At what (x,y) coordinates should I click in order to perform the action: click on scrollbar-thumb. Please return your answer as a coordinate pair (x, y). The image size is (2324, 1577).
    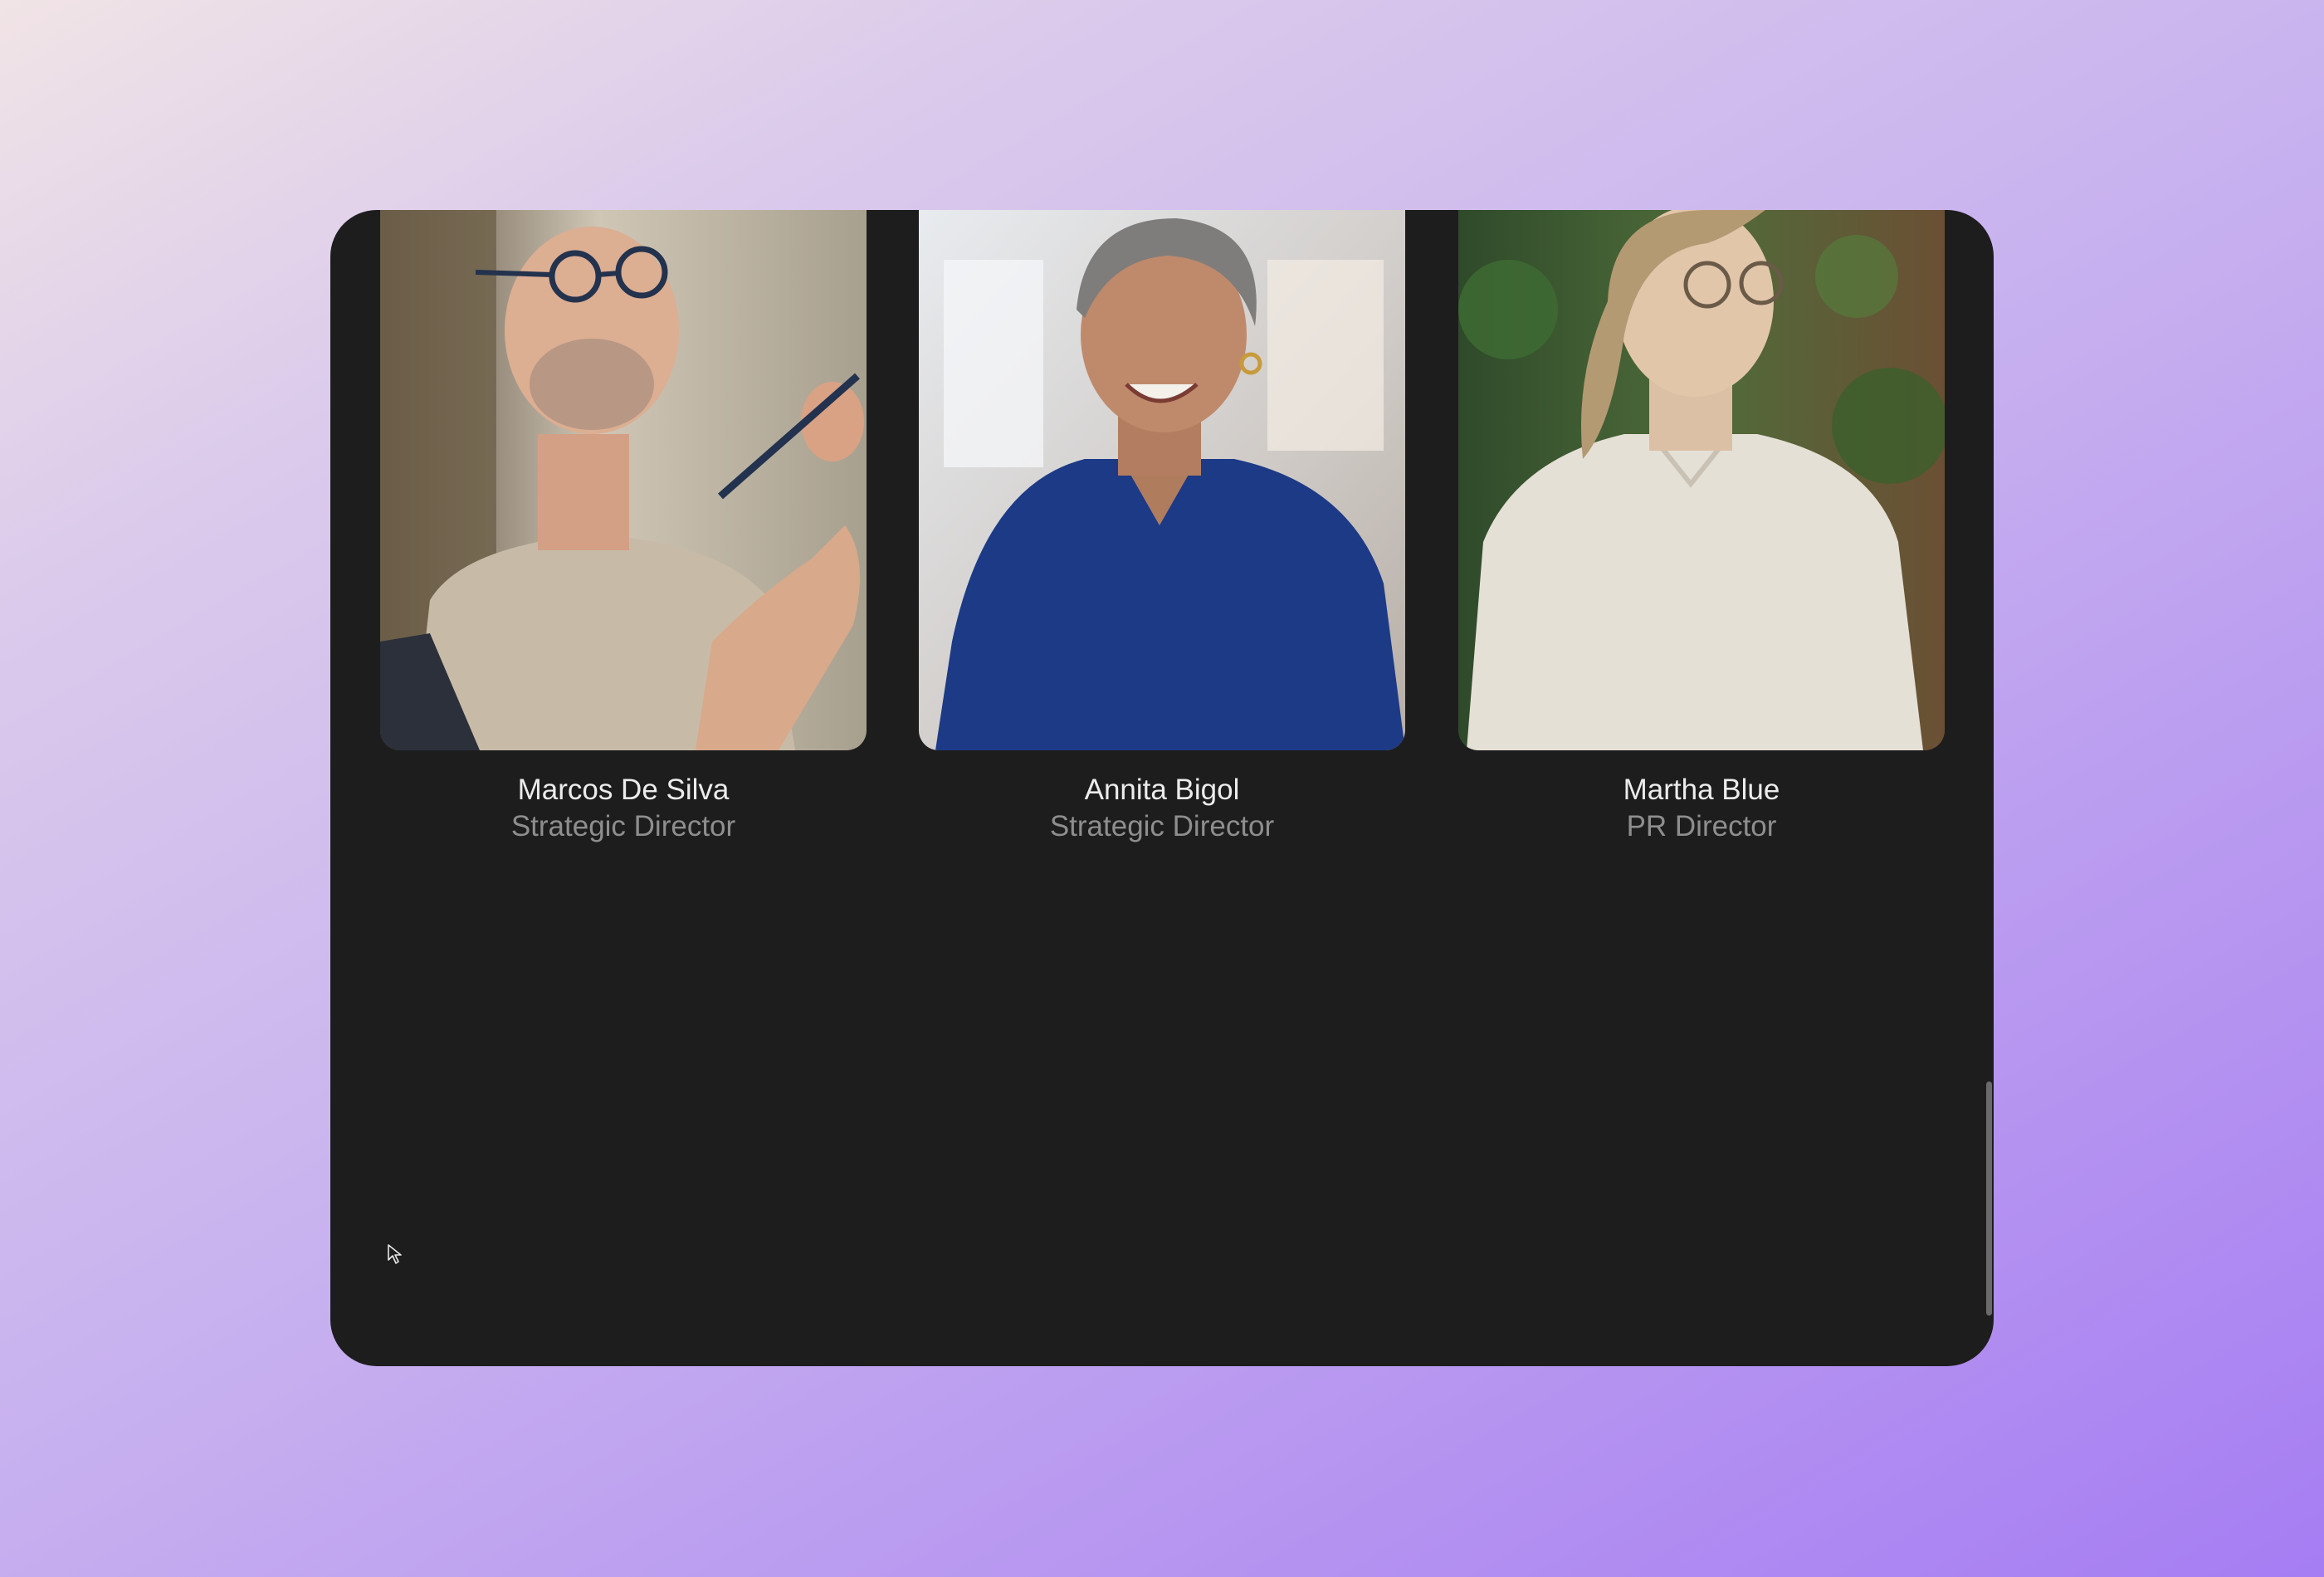
    Looking at the image, I should click on (1989, 1199).